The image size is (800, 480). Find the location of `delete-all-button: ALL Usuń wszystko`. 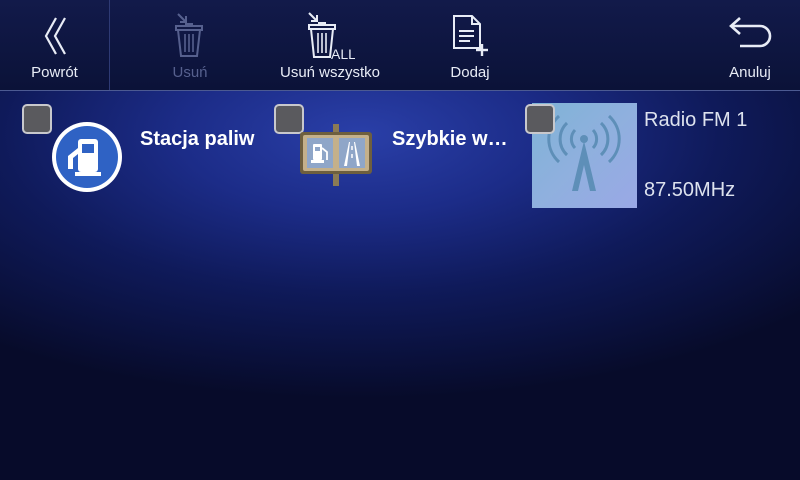

delete-all-button: ALL Usuń wszystko is located at coordinates (330, 45).